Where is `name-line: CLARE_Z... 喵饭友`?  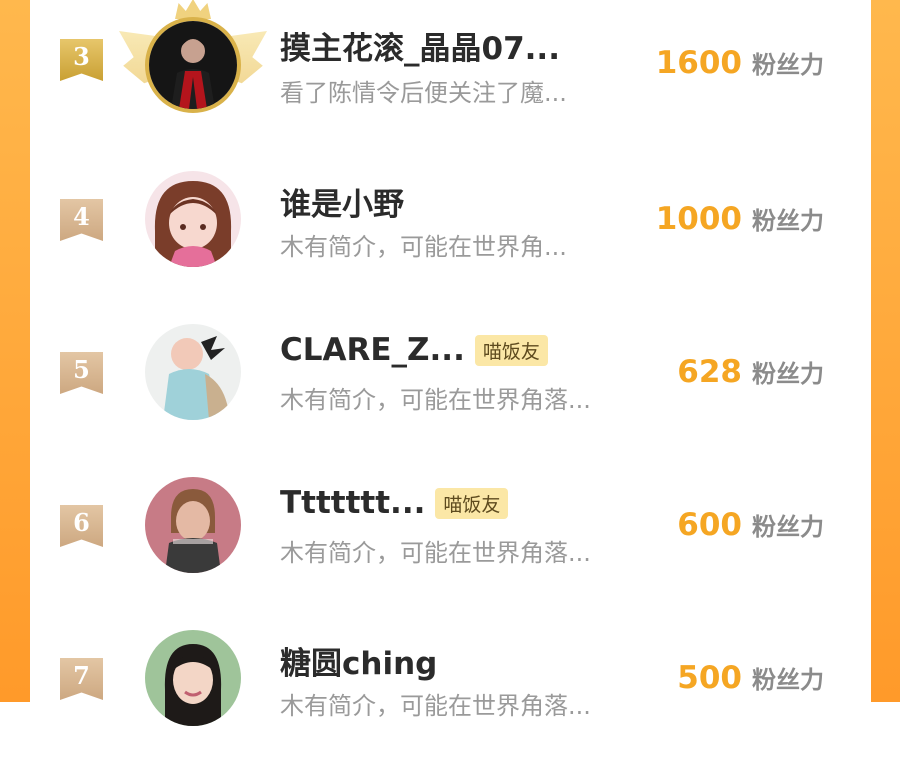
name-line: CLARE_Z... 喵饭友 is located at coordinates (414, 350).